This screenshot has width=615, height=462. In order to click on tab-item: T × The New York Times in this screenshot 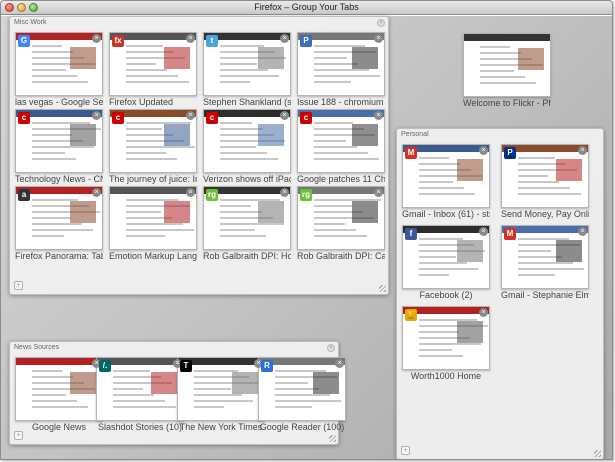, I will do `click(221, 395)`.